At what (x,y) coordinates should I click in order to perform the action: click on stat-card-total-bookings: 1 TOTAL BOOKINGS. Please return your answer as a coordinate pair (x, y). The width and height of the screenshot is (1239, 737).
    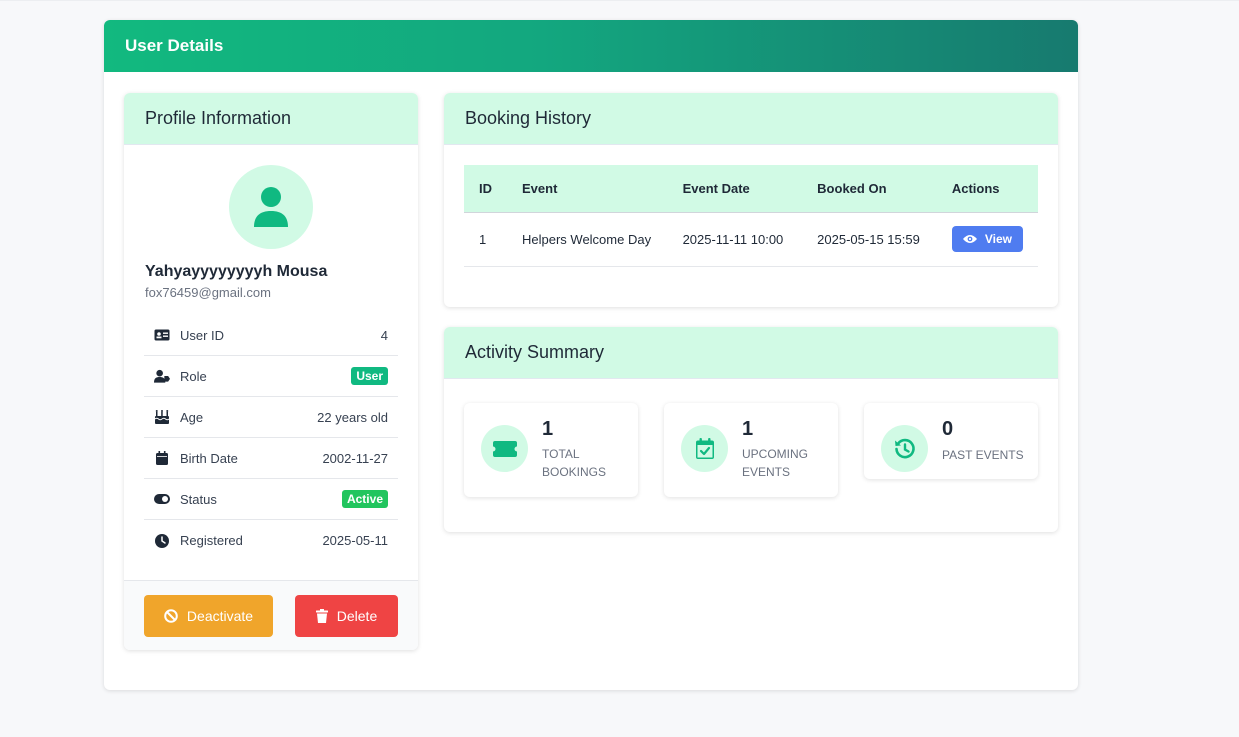
    Looking at the image, I should click on (551, 450).